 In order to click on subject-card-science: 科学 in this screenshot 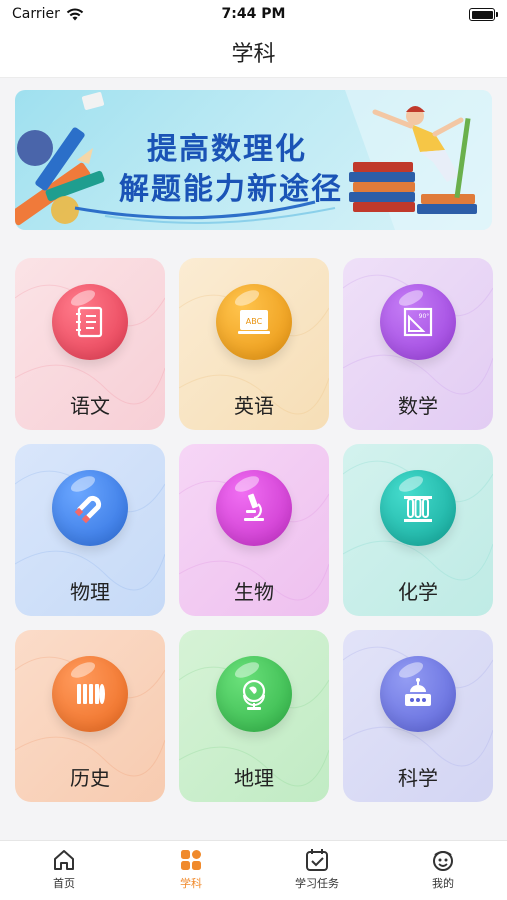, I will do `click(418, 716)`.